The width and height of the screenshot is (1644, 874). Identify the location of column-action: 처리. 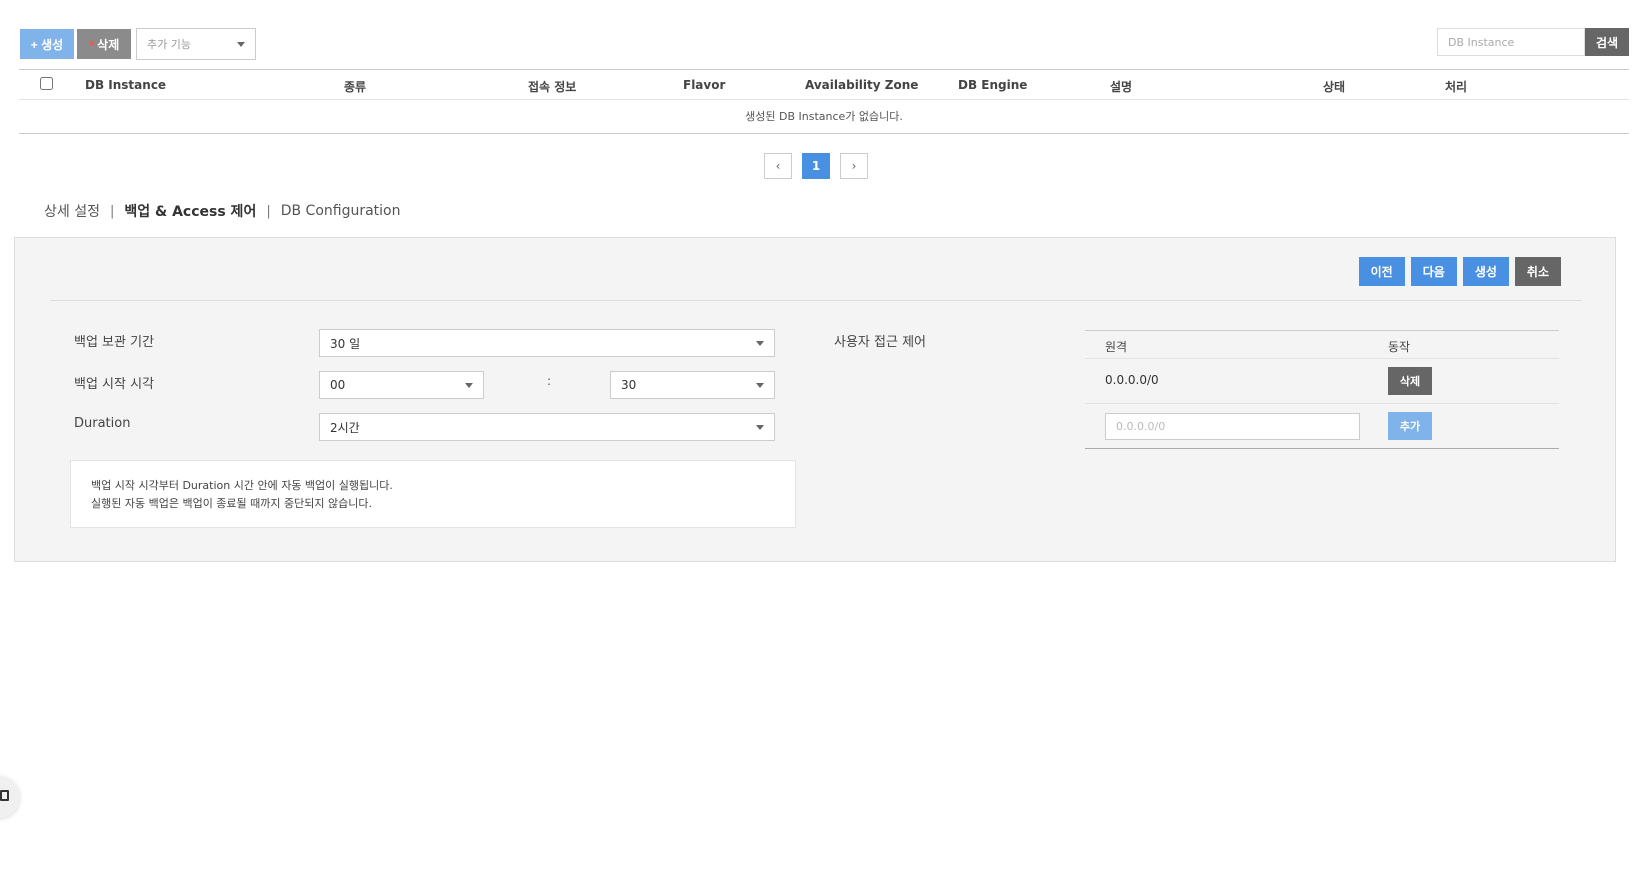
(1456, 87).